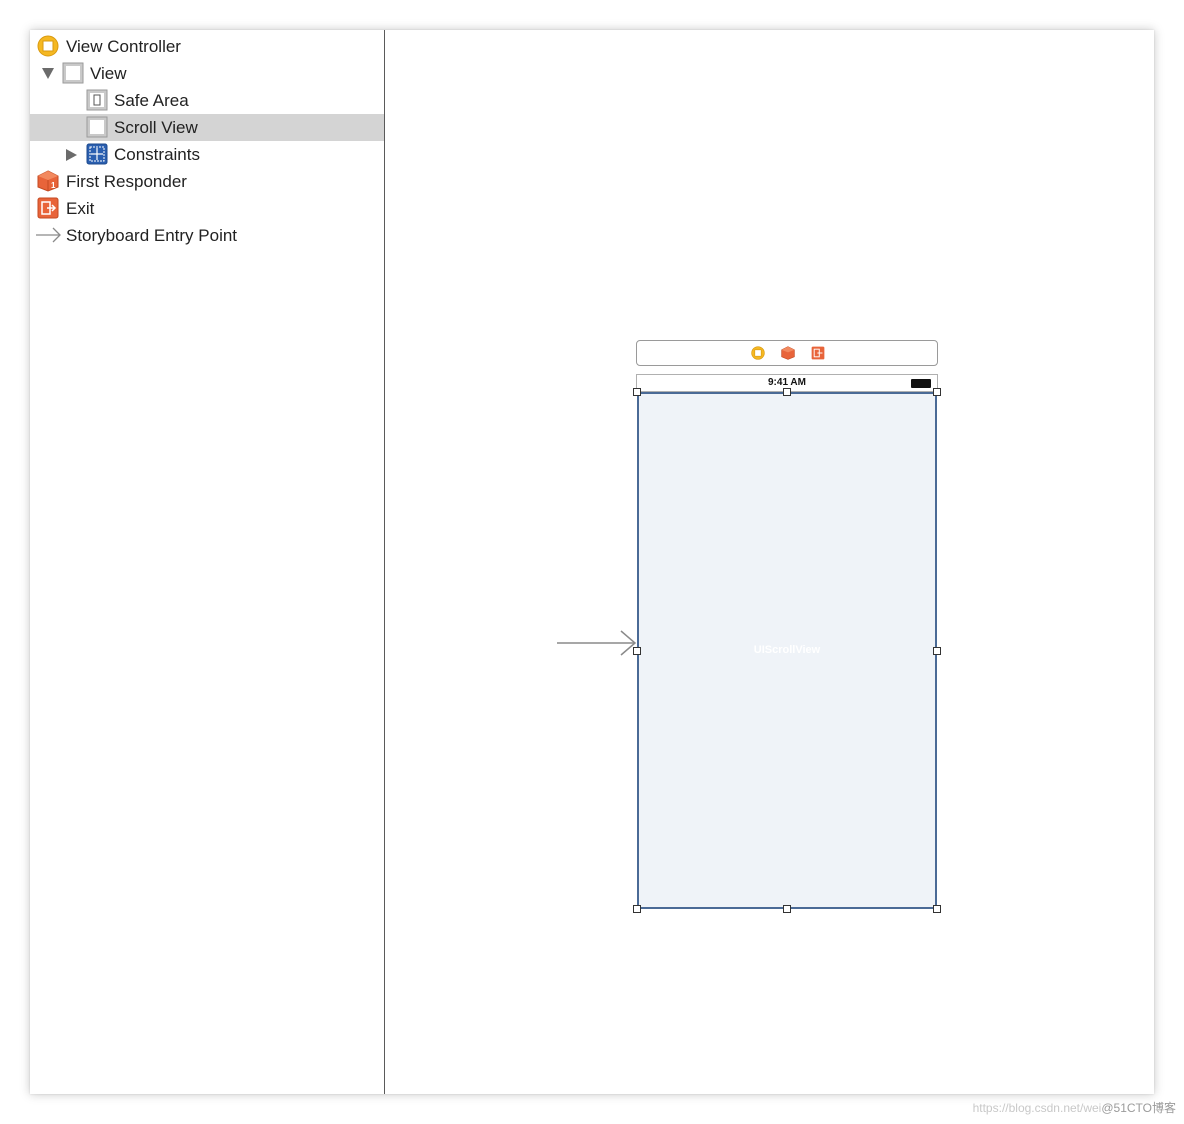  What do you see at coordinates (156, 127) in the screenshot?
I see `outline-item-label: Scroll View` at bounding box center [156, 127].